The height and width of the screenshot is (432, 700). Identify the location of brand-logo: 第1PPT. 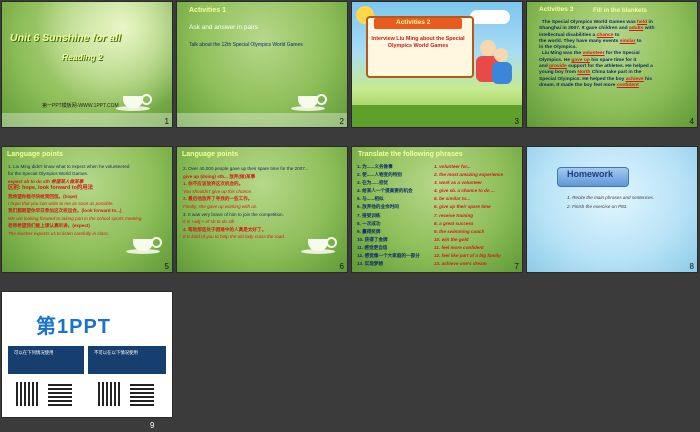
(74, 327).